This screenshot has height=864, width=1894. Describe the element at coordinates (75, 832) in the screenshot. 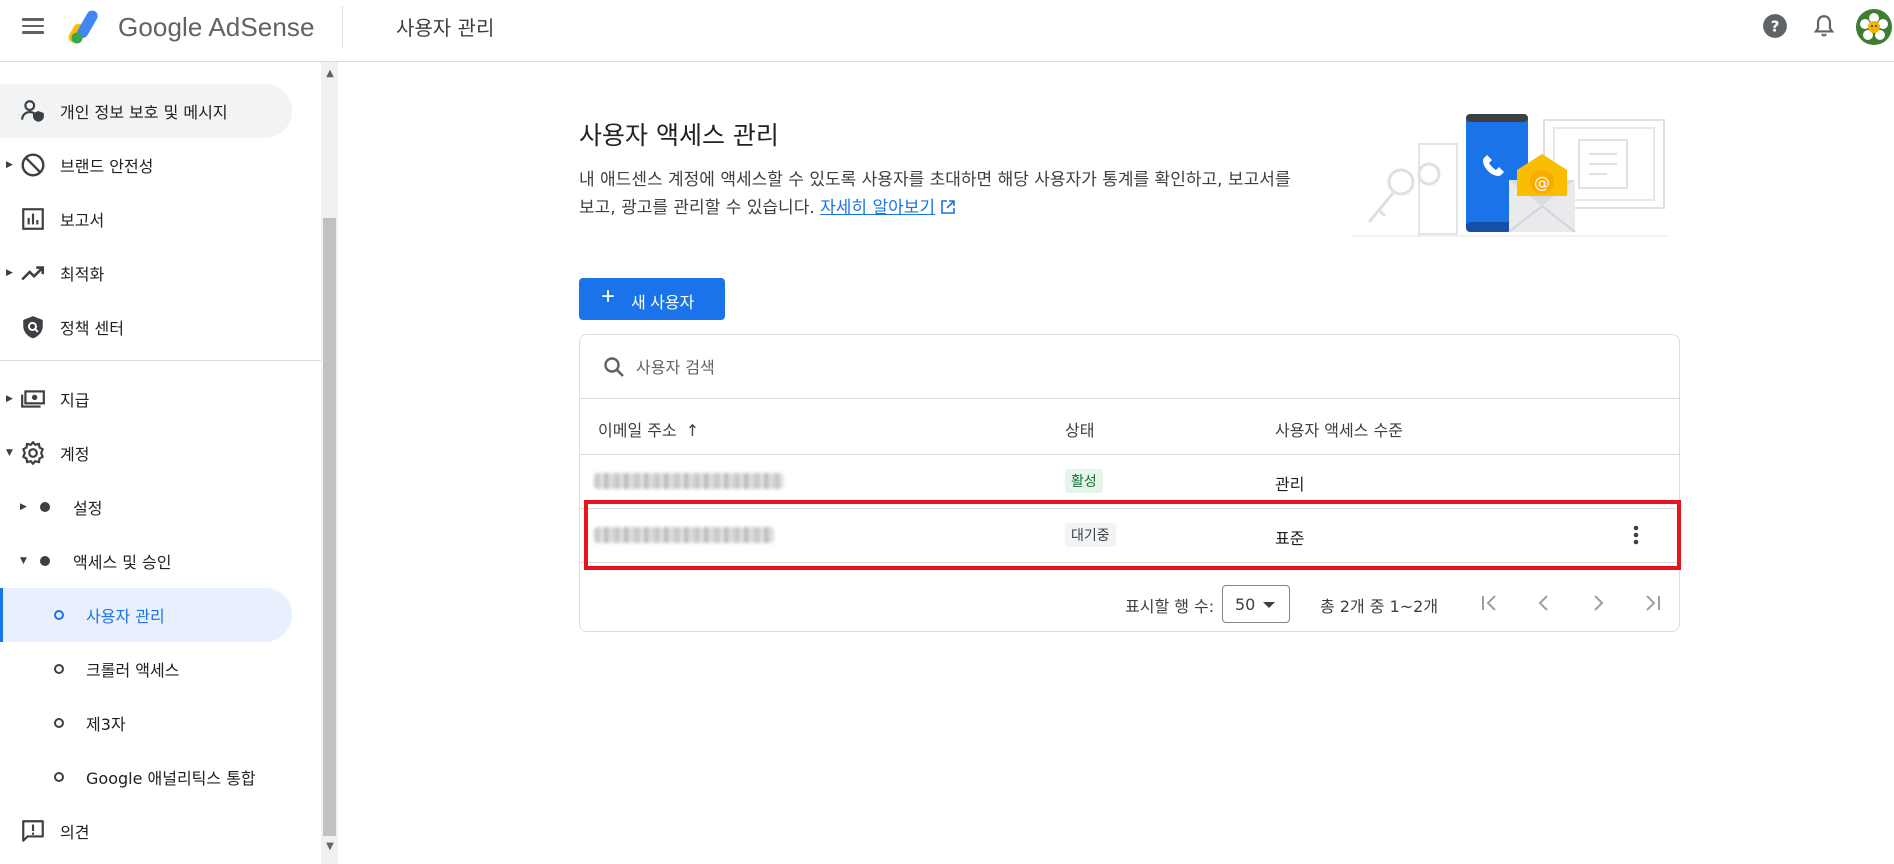

I see `sidebar-item-label: 의견` at that location.